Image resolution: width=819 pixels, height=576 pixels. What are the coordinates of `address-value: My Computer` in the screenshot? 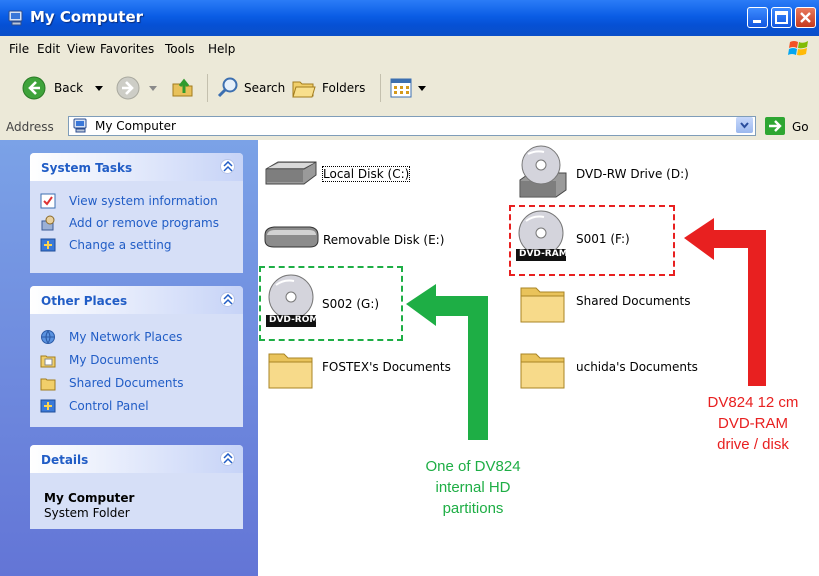 It's located at (135, 126).